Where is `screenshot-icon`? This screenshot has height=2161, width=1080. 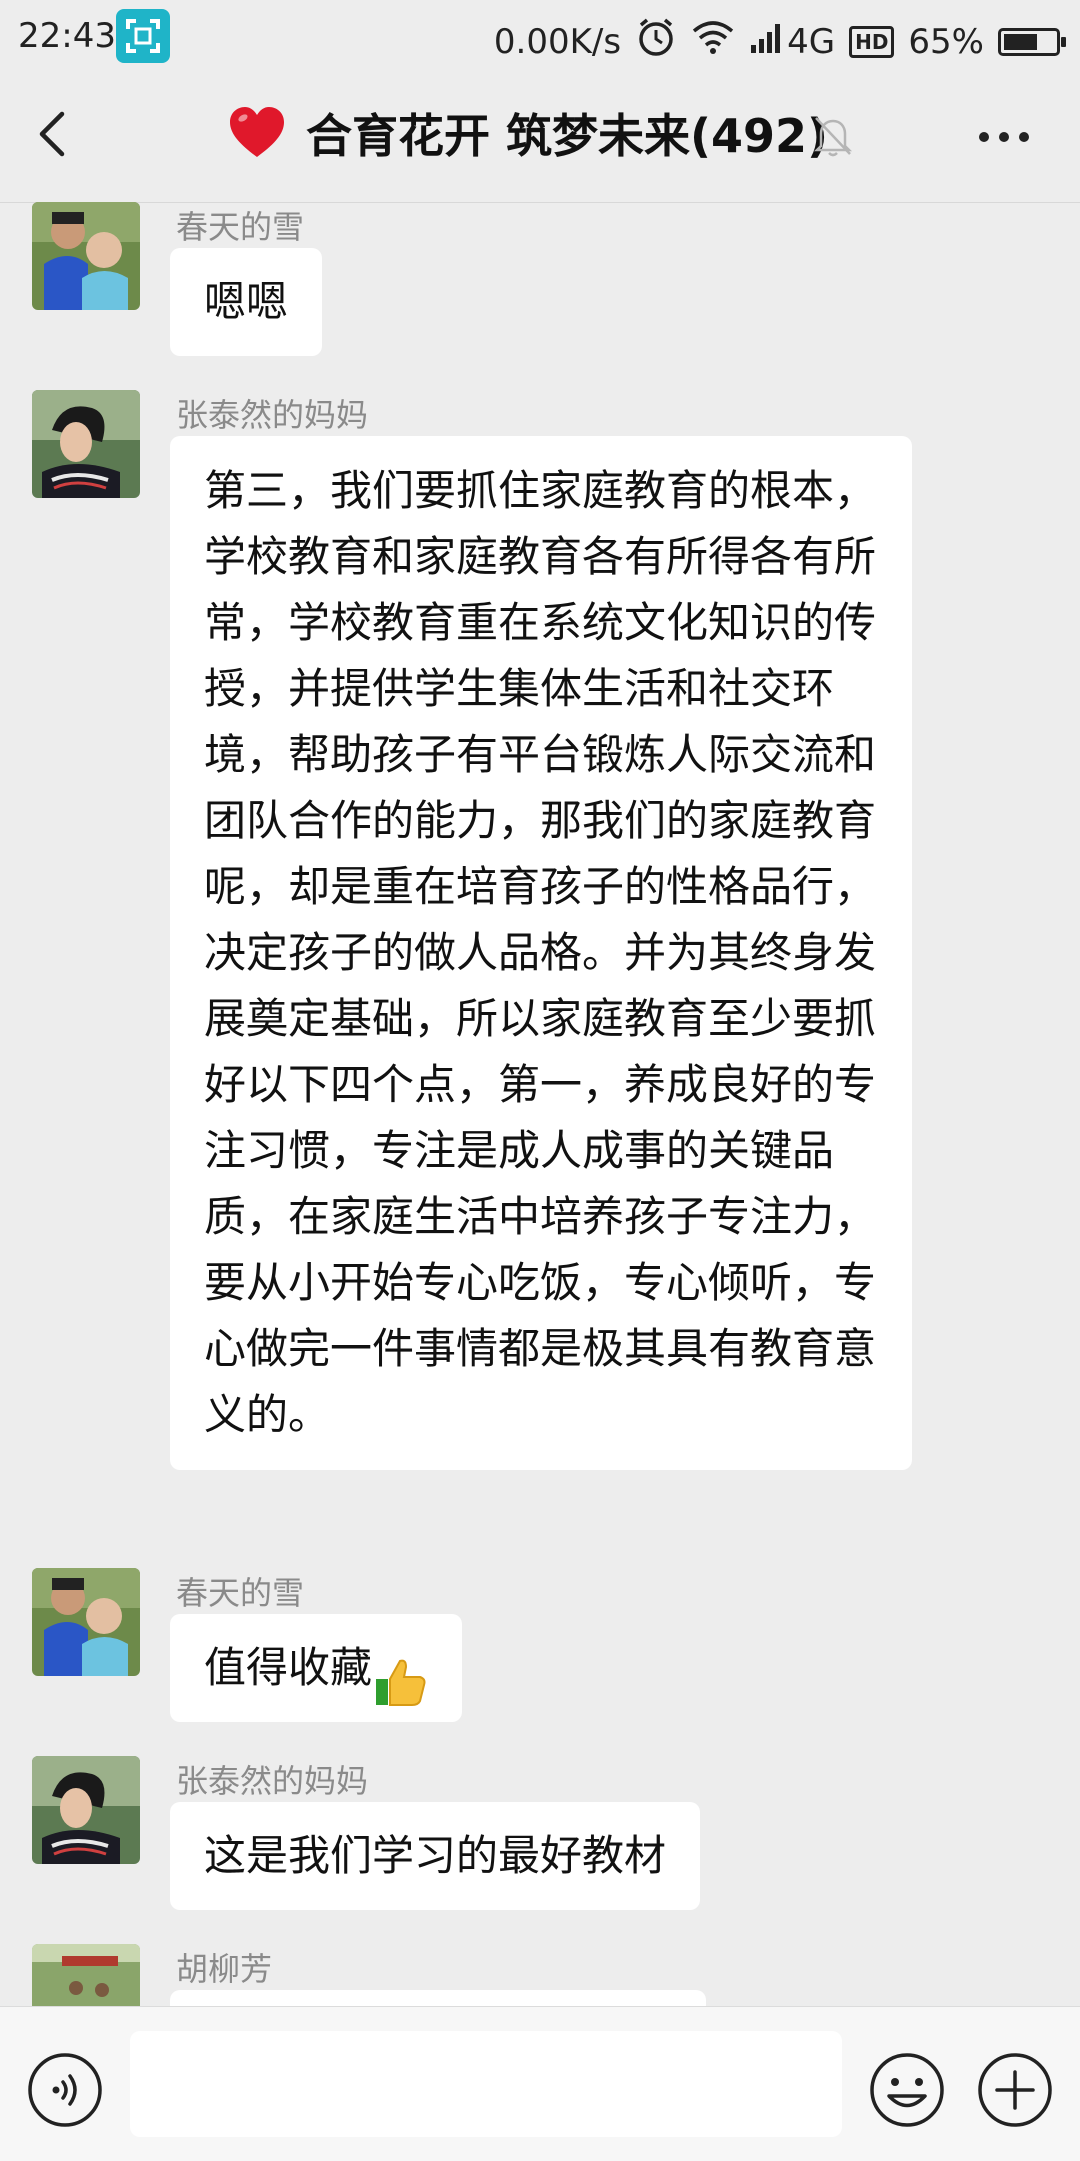 screenshot-icon is located at coordinates (143, 36).